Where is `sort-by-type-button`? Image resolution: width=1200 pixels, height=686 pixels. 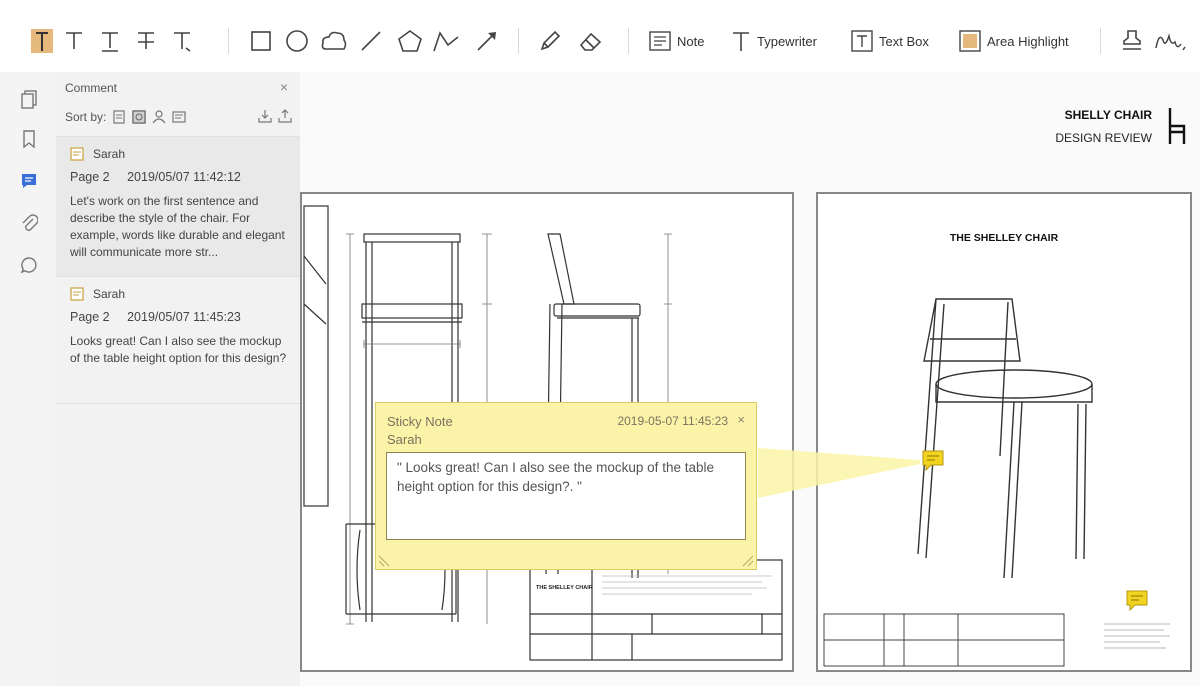 sort-by-type-button is located at coordinates (179, 117).